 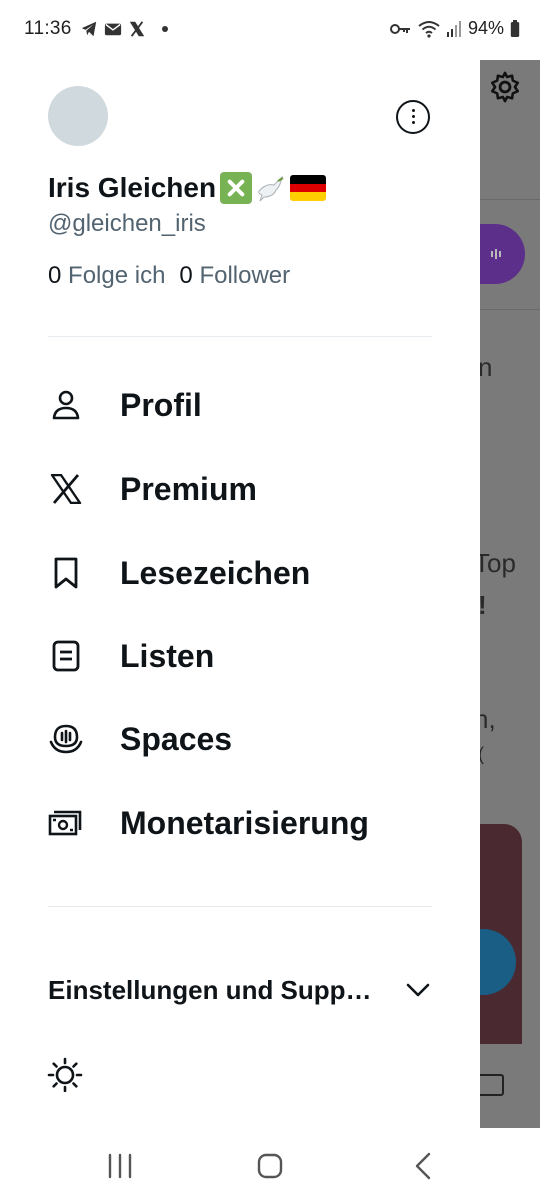 I want to click on menu-label: Lesezeichen, so click(x=215, y=572).